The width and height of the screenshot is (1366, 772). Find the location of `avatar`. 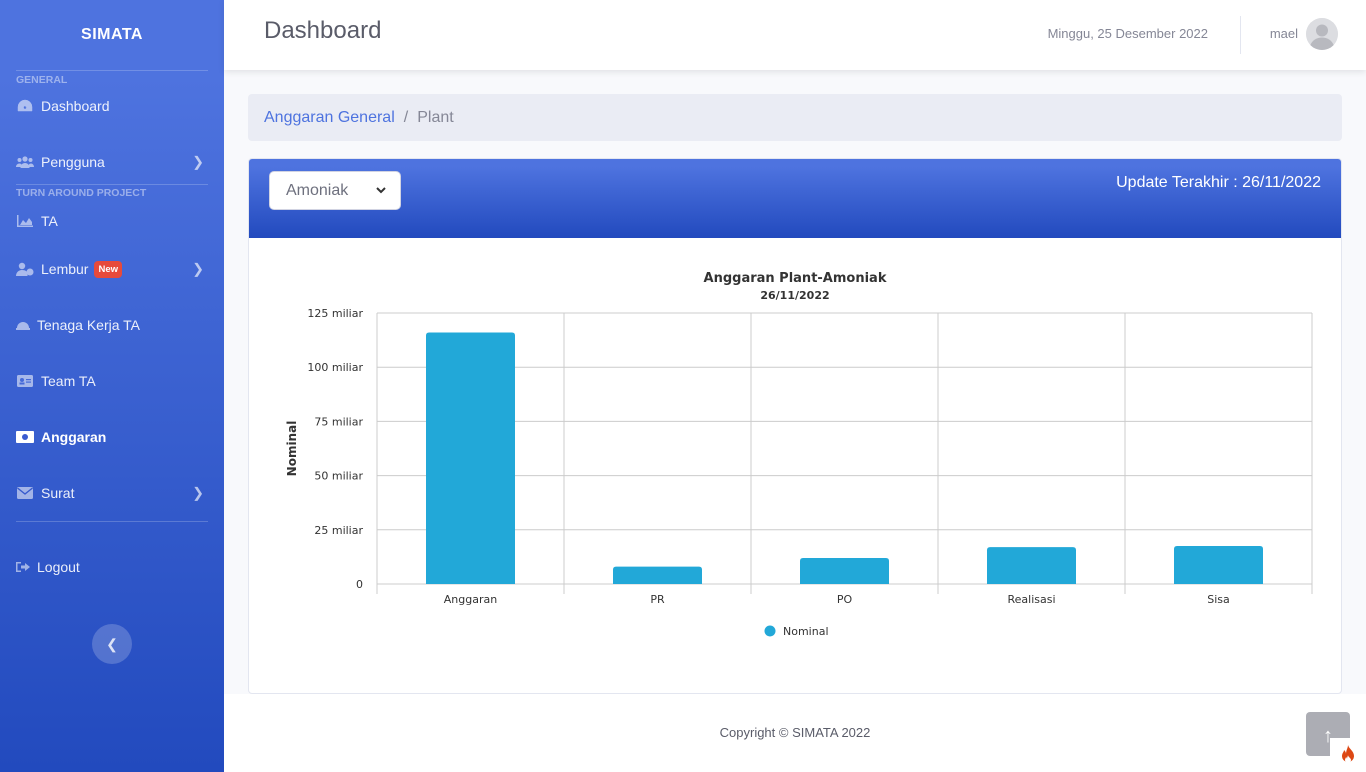

avatar is located at coordinates (1322, 34).